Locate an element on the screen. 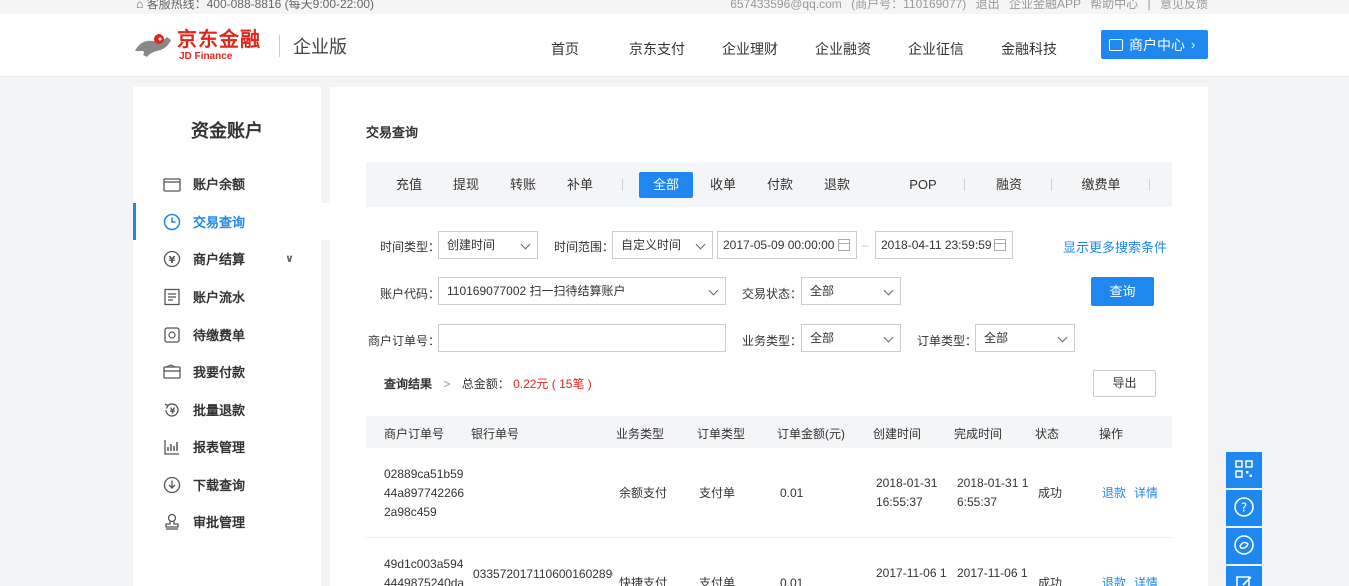 The image size is (1349, 586). sidebar-title: 资金账户 is located at coordinates (227, 131).